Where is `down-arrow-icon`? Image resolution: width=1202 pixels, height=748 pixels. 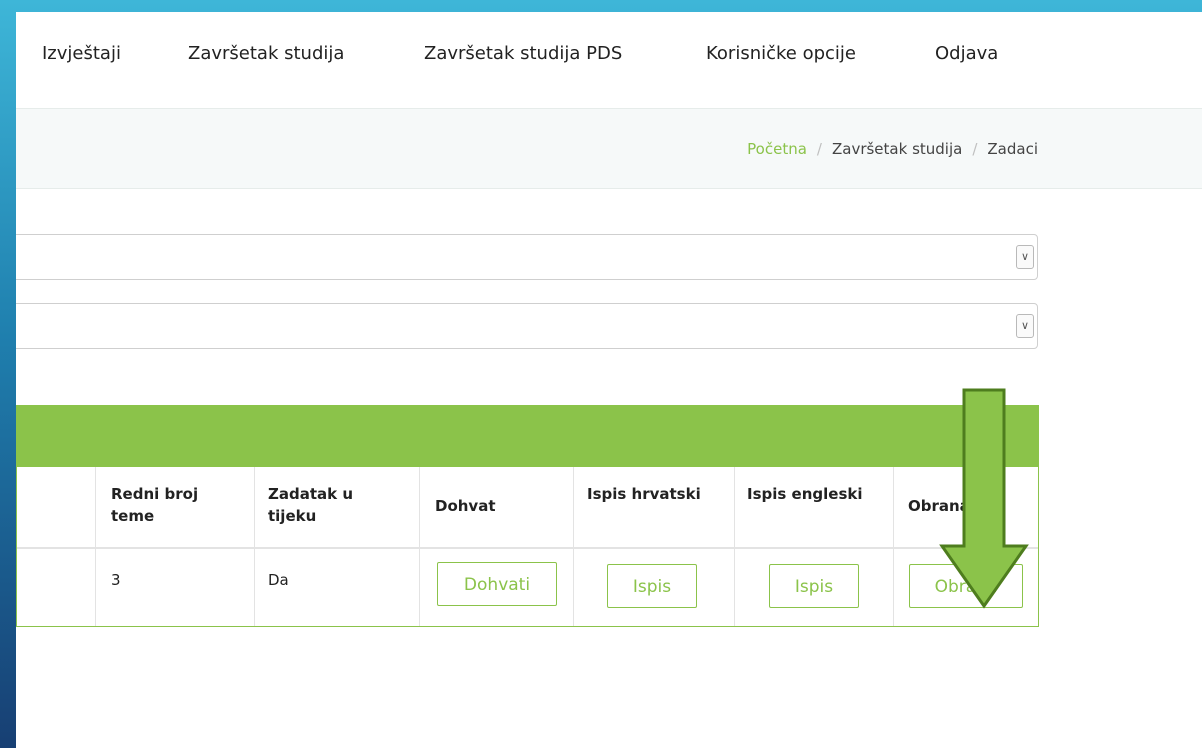 down-arrow-icon is located at coordinates (984, 498).